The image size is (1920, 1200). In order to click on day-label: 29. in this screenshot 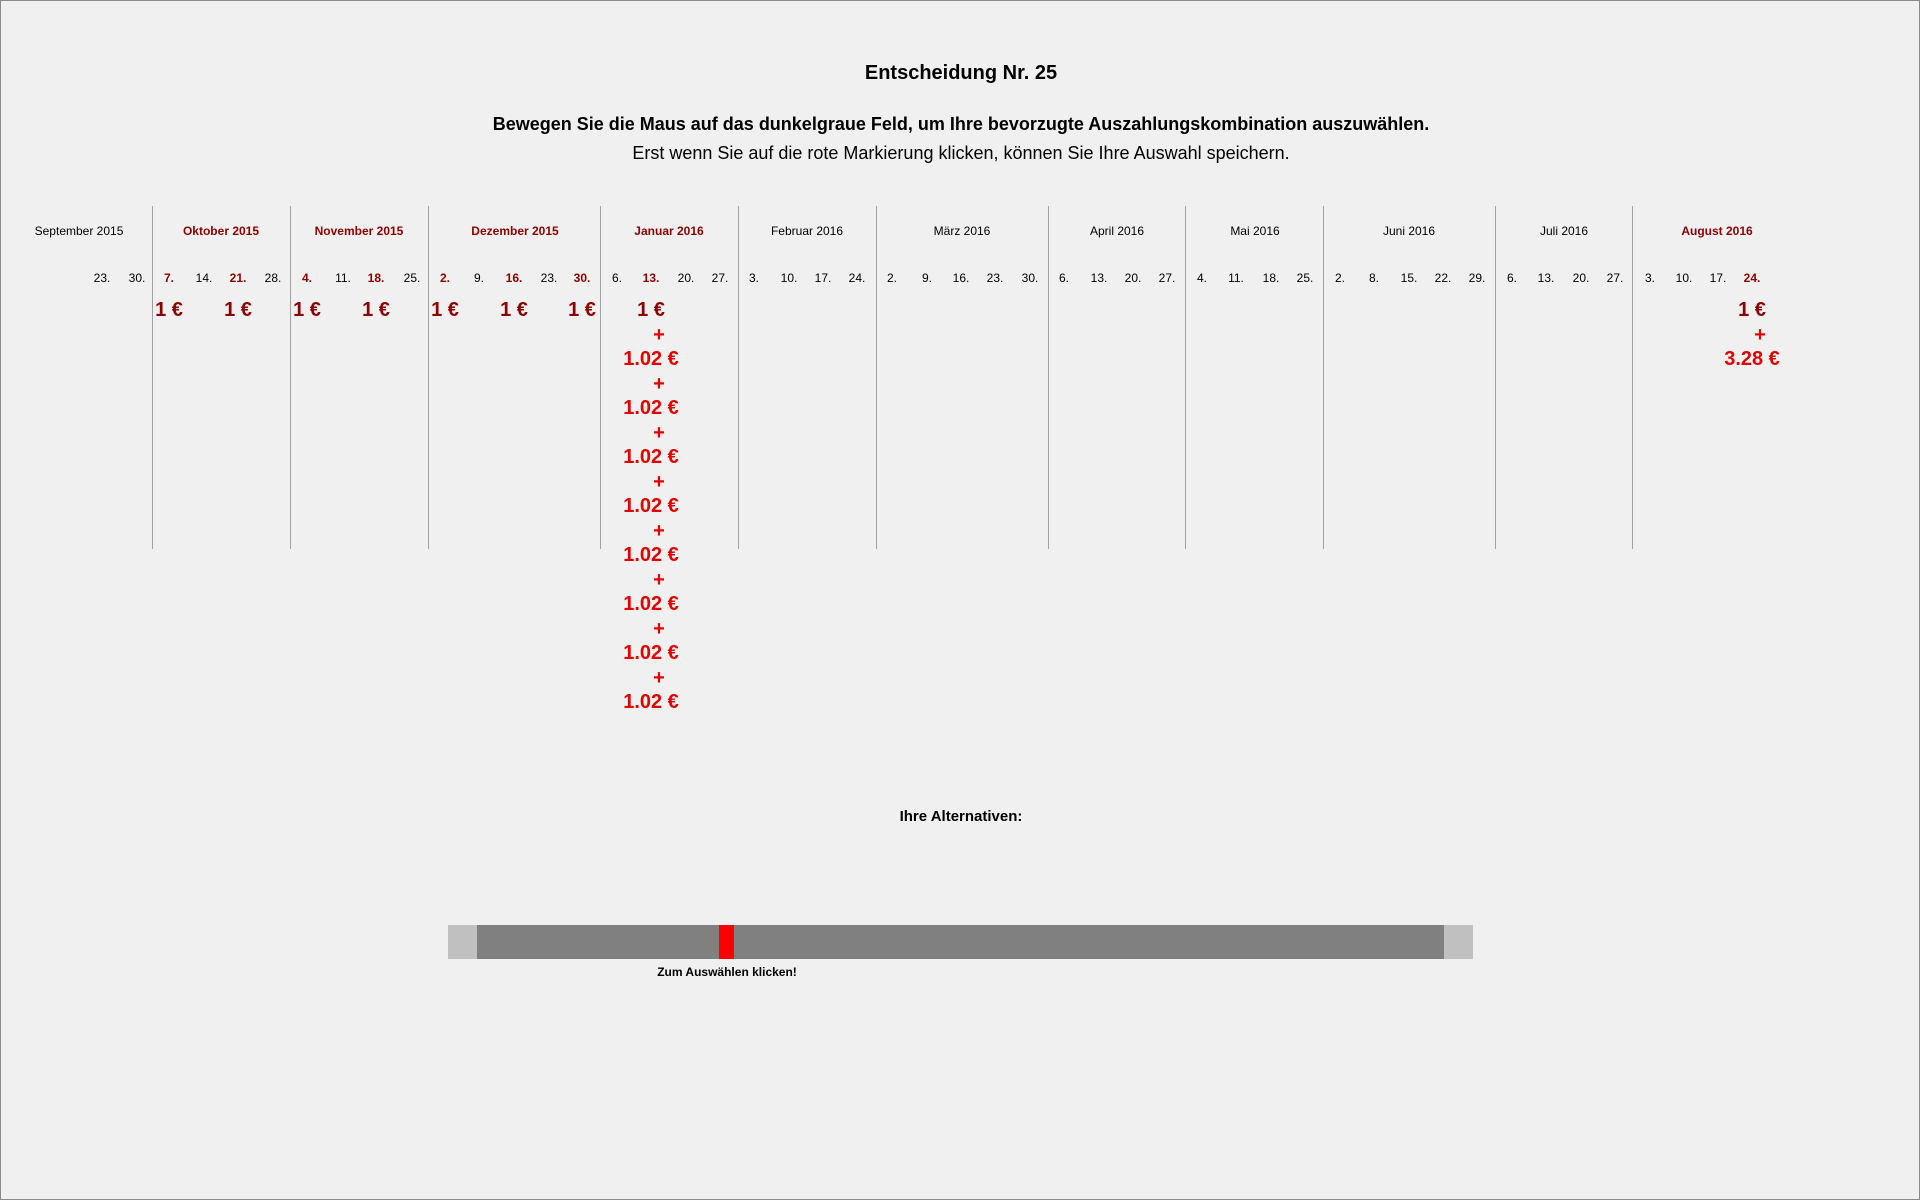, I will do `click(1477, 278)`.